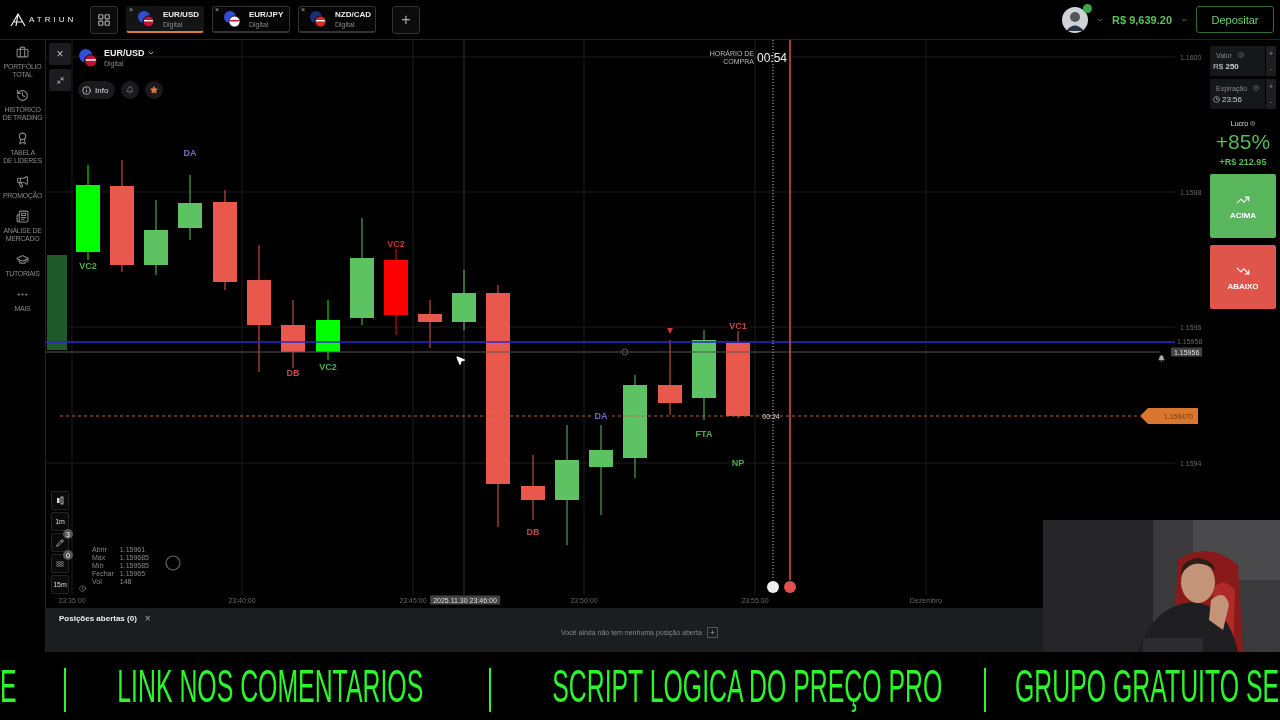  What do you see at coordinates (1243, 162) in the screenshot?
I see `profit-amount: +R$ 212.95` at bounding box center [1243, 162].